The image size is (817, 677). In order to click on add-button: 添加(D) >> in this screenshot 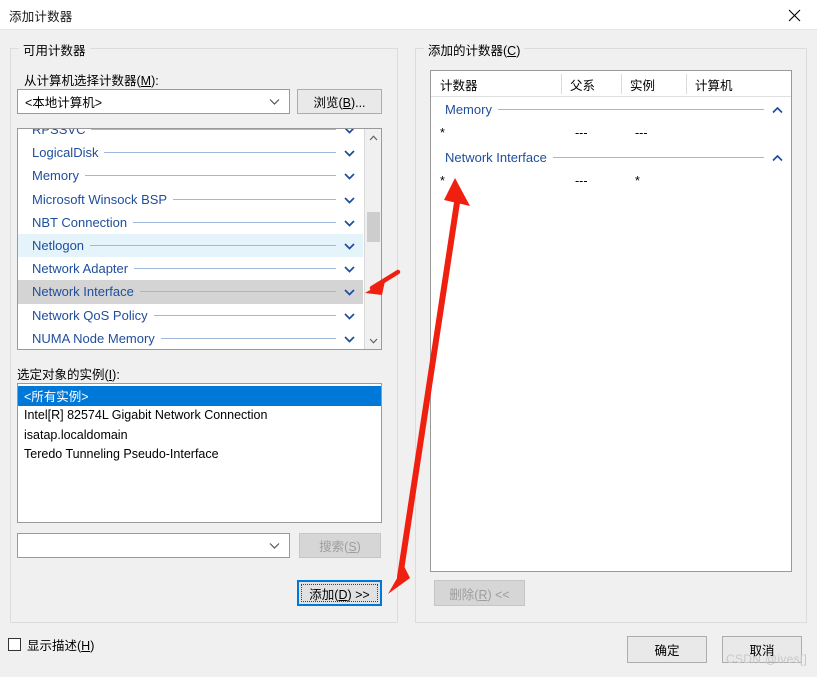, I will do `click(339, 593)`.